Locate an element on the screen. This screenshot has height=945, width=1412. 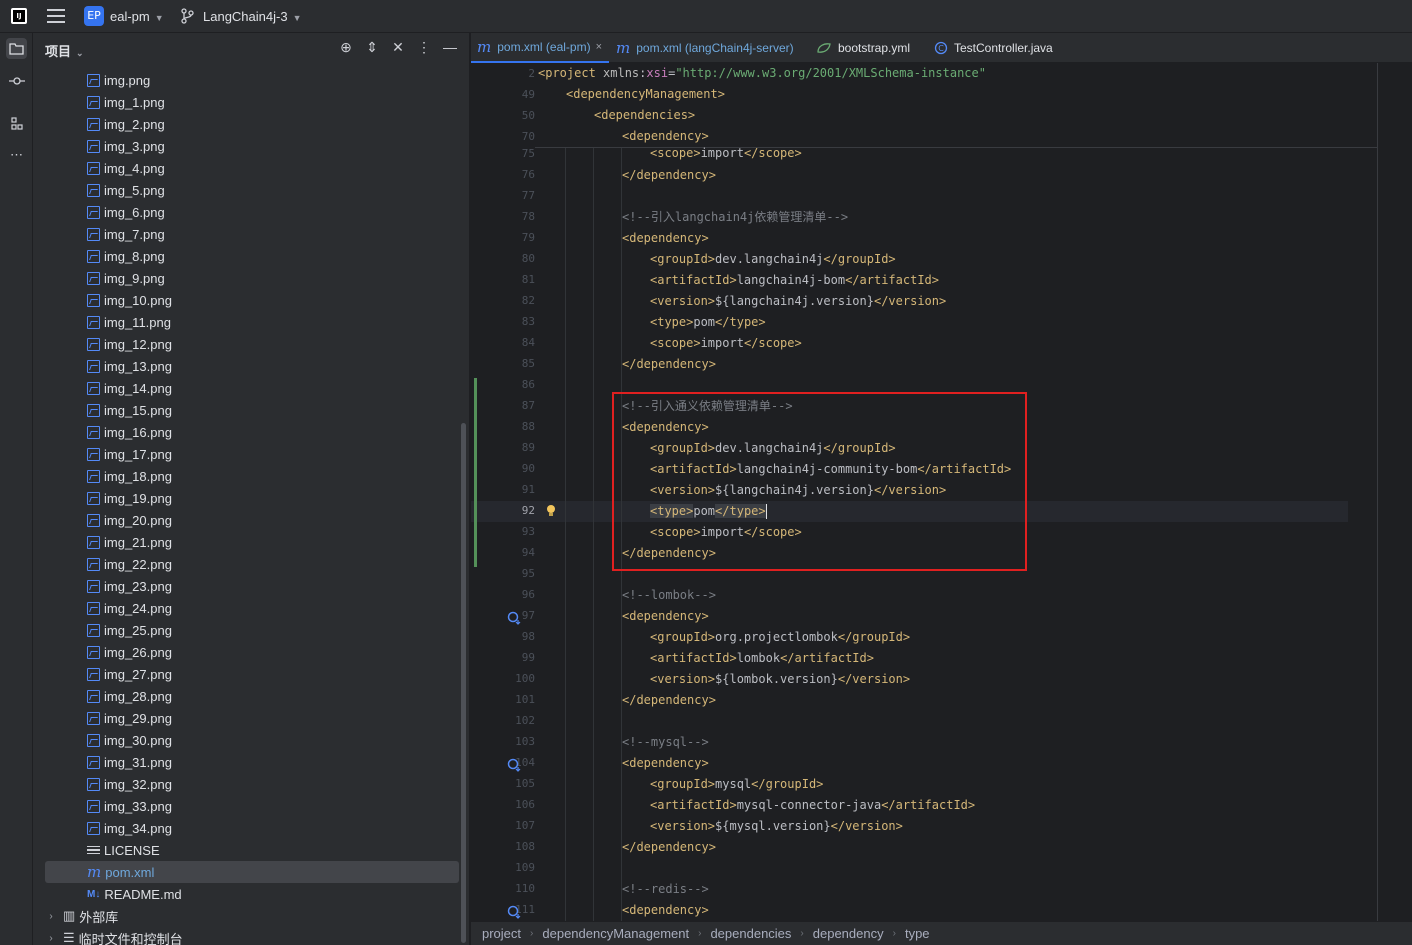
tree-item-label: img_13.png is located at coordinates (138, 366).